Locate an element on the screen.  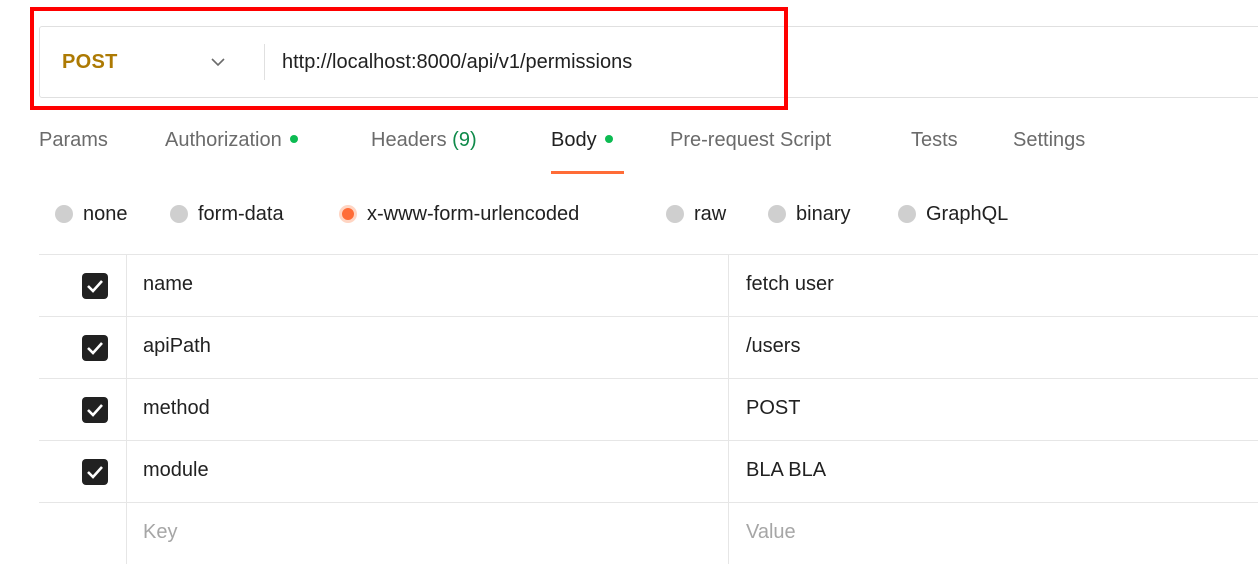
radio-binary: binary is located at coordinates (809, 214).